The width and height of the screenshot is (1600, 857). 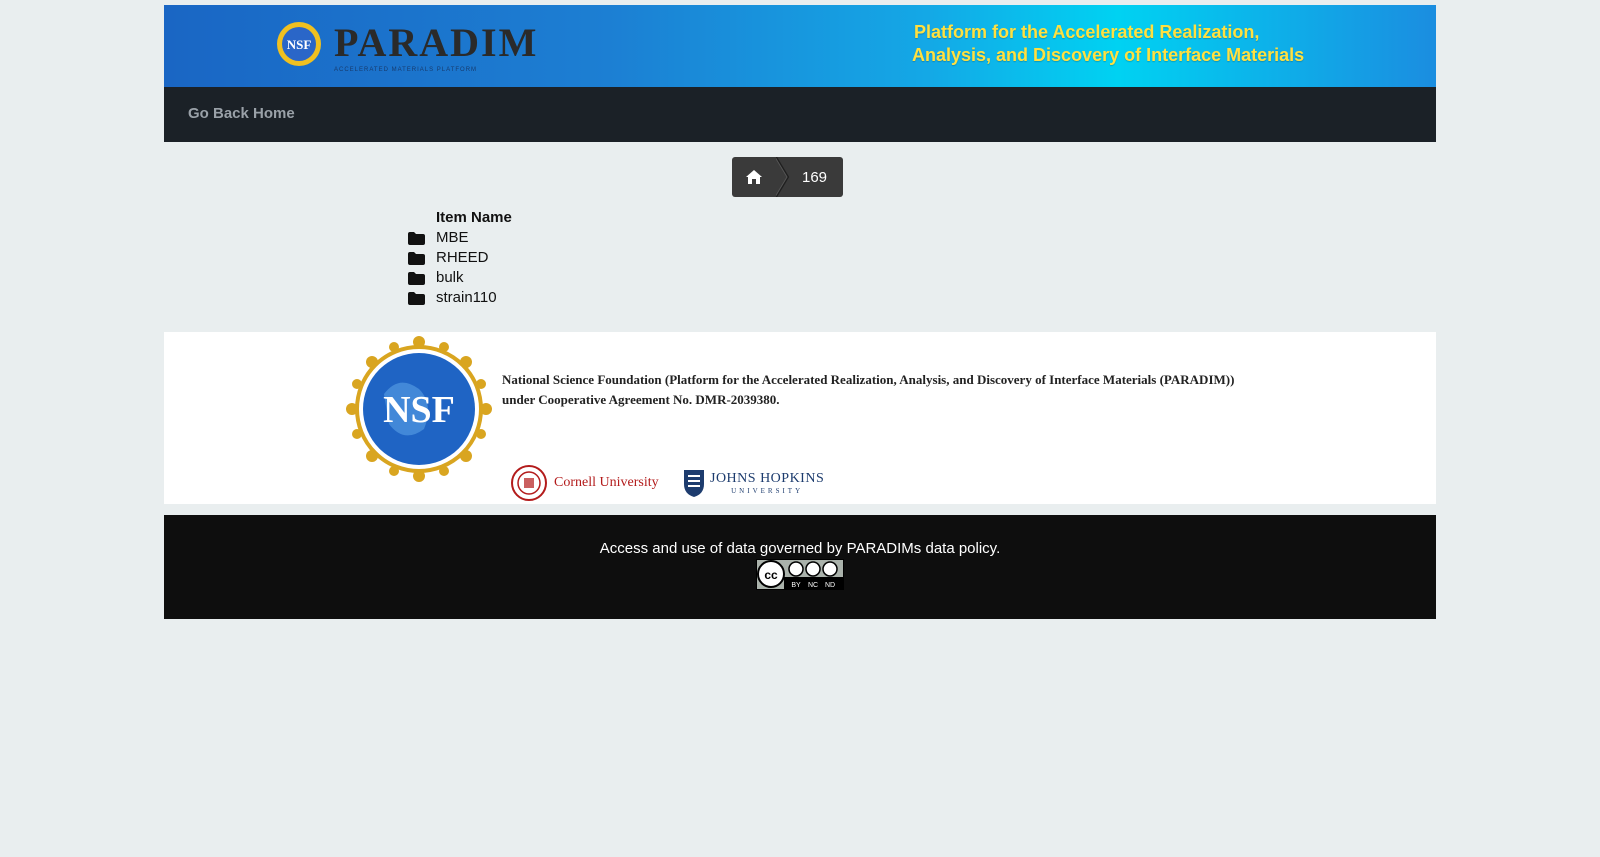 What do you see at coordinates (767, 478) in the screenshot?
I see `jhu-name: JOHNS HOPKINS` at bounding box center [767, 478].